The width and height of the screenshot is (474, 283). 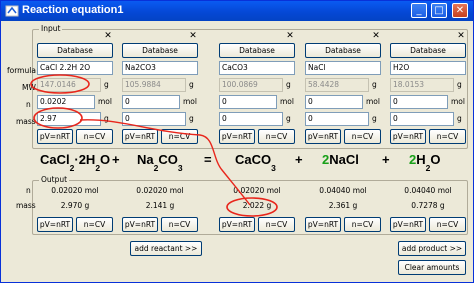 What do you see at coordinates (237, 11) in the screenshot?
I see `title-bar: Reaction equation1 _ □ ✕` at bounding box center [237, 11].